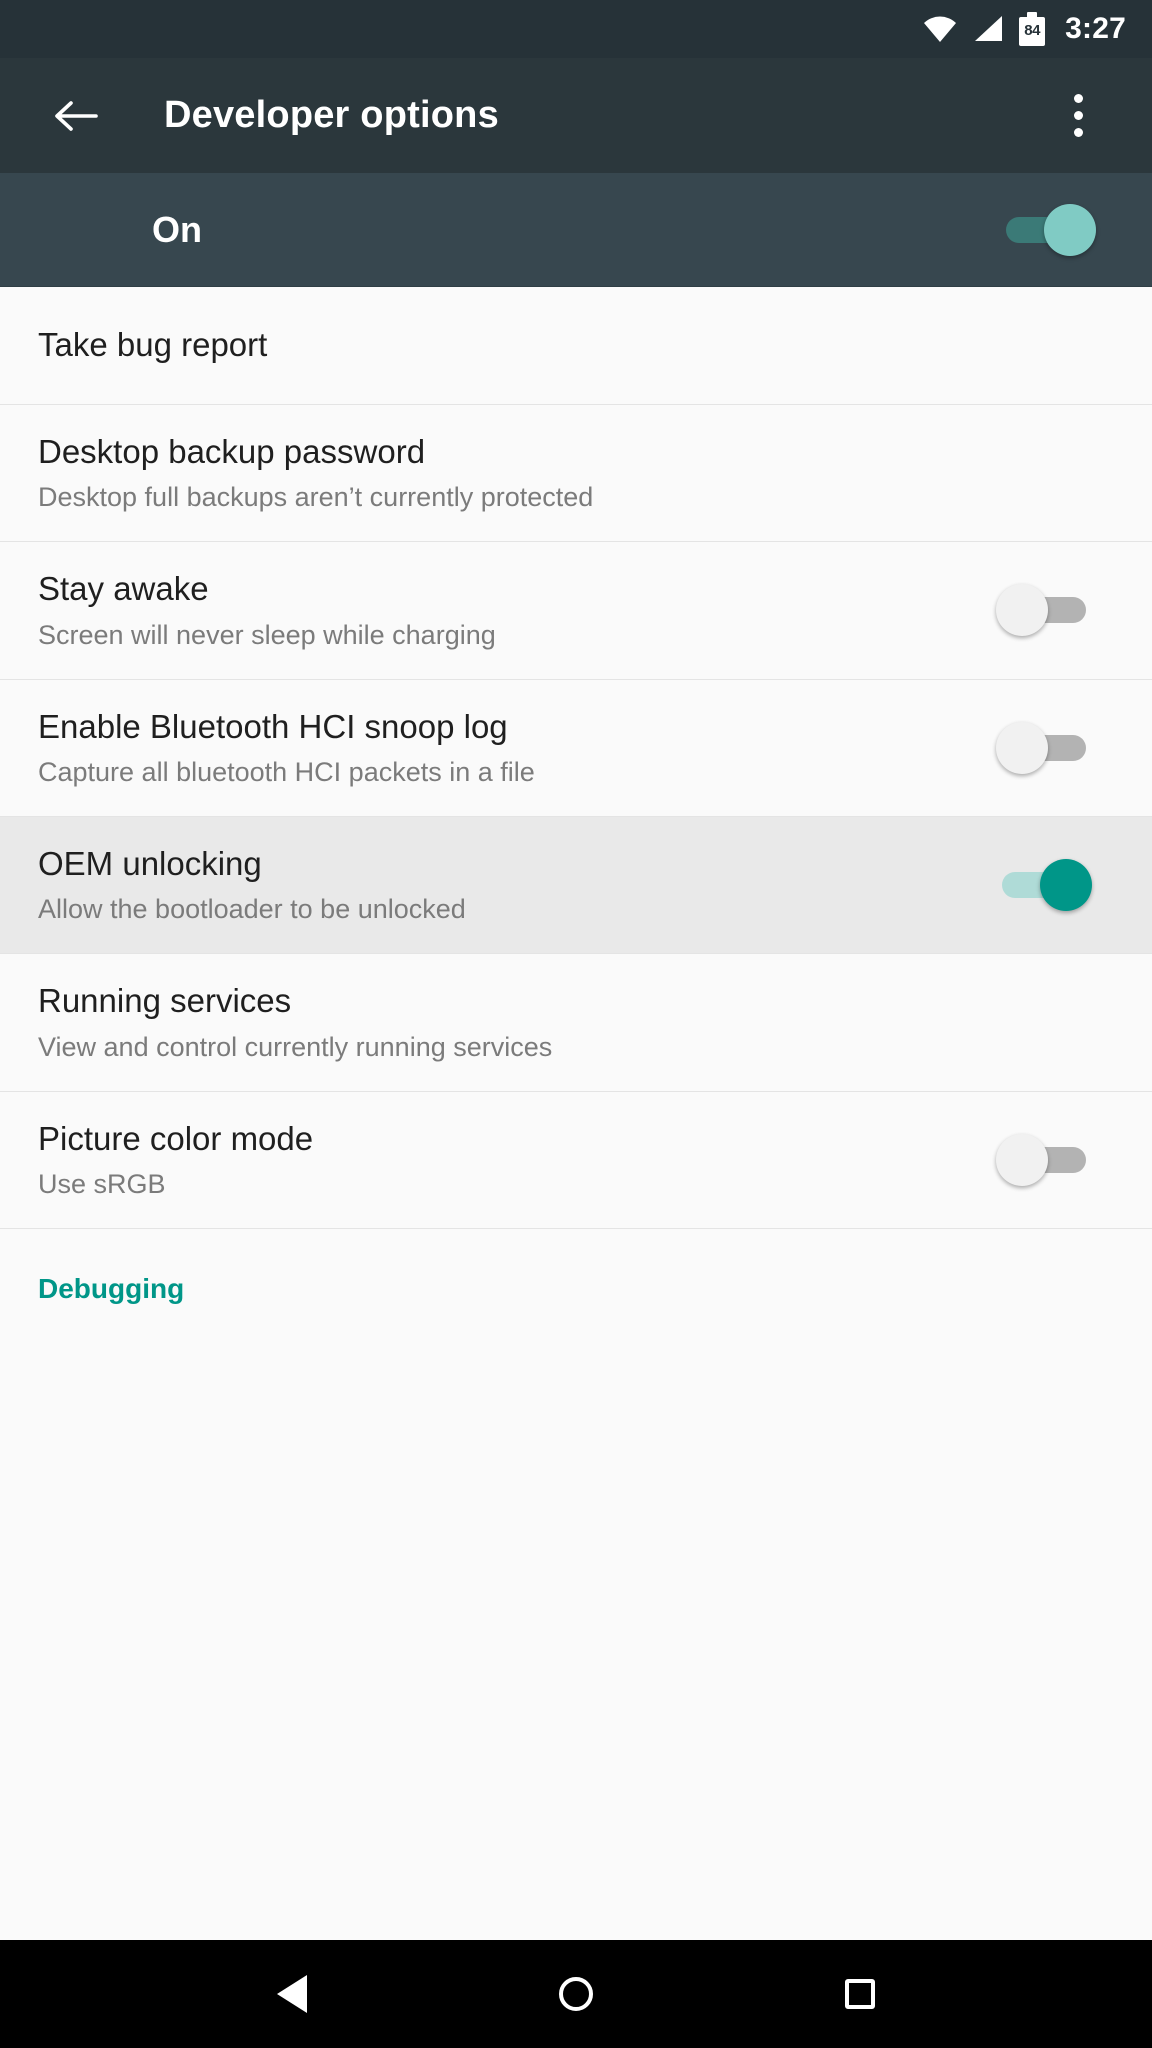 The height and width of the screenshot is (2048, 1152). Describe the element at coordinates (153, 345) in the screenshot. I see `list-item-title: Take bug report` at that location.